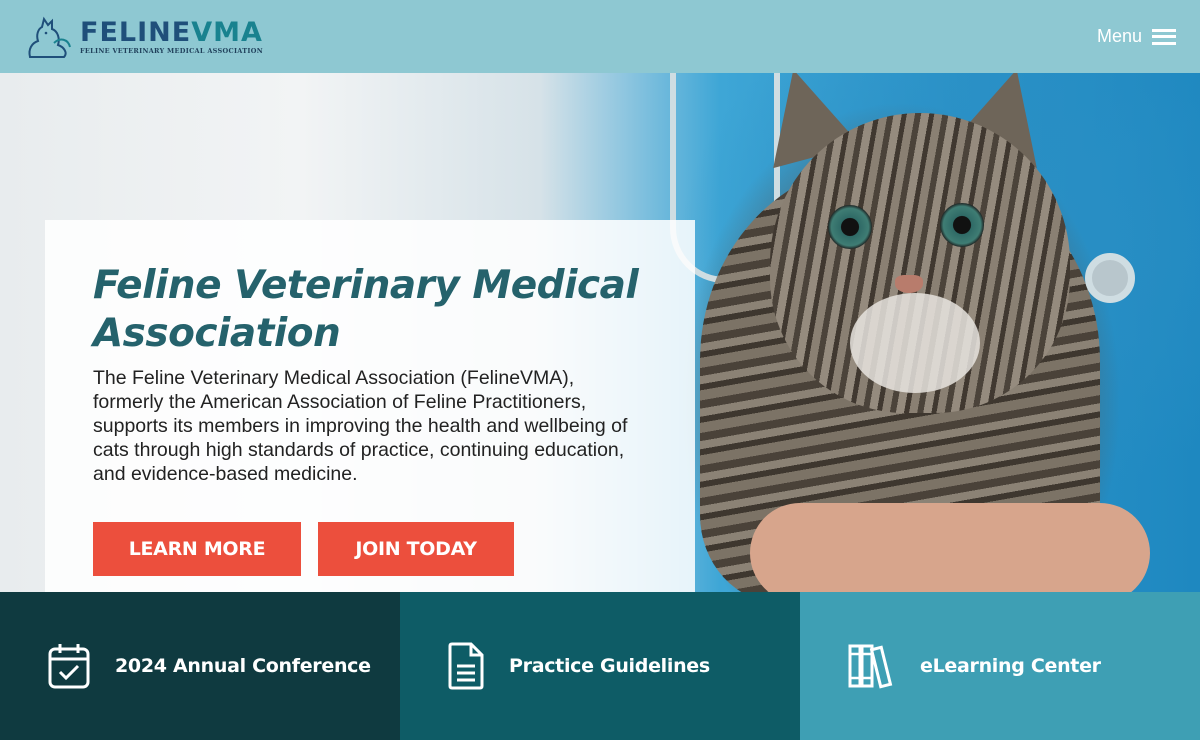  I want to click on tile-practice-guidelines: Practice Guidelines, so click(600, 666).